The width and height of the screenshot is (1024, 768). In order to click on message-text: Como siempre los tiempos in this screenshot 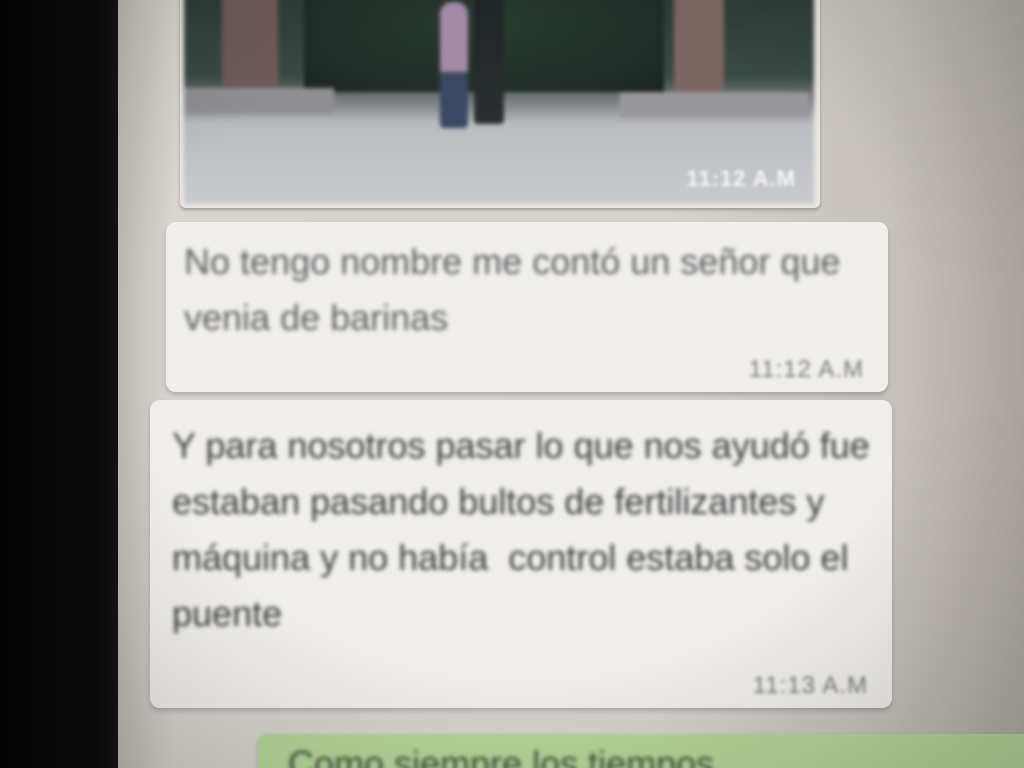, I will do `click(501, 755)`.